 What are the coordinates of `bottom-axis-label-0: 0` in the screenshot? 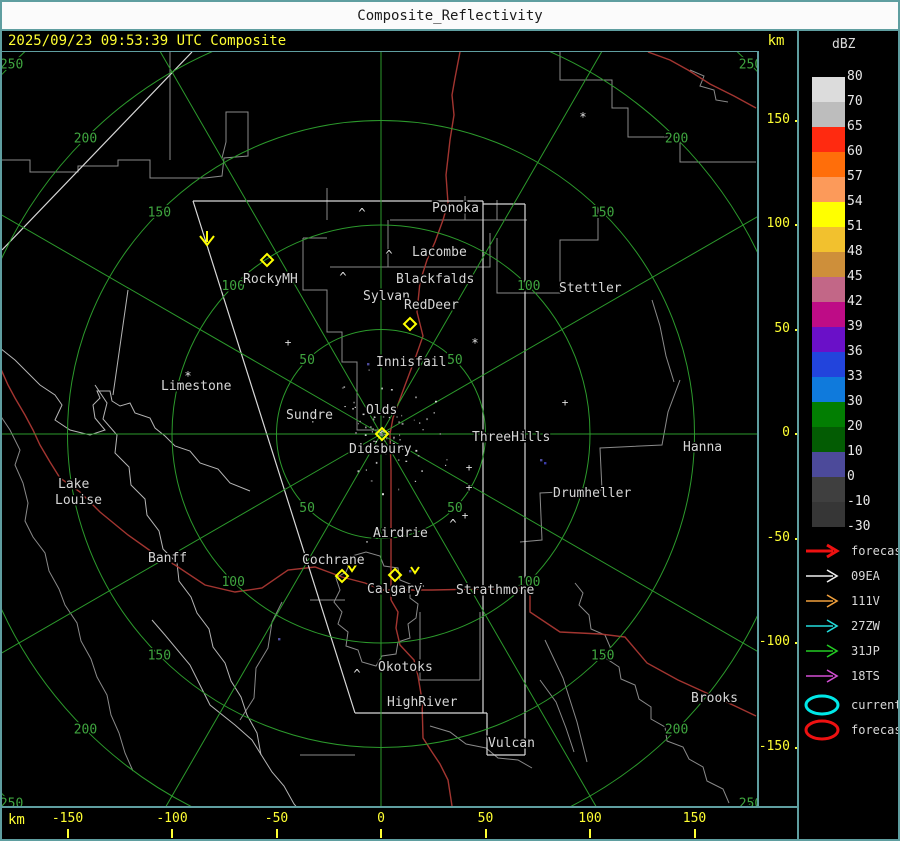 It's located at (381, 818).